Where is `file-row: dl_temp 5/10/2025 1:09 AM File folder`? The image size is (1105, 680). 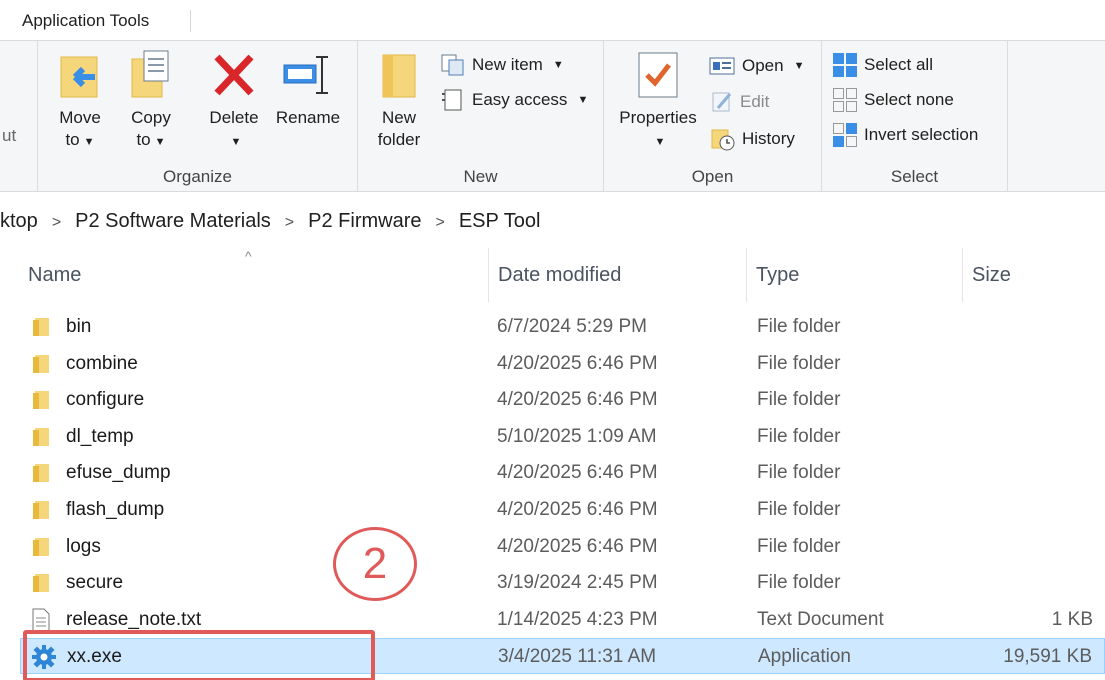
file-row: dl_temp 5/10/2025 1:09 AM File folder is located at coordinates (562, 437).